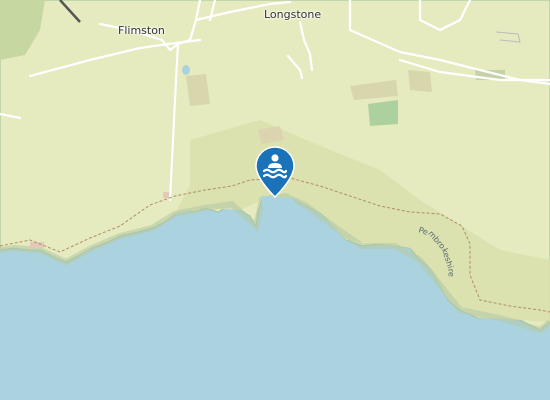  I want to click on woodland-patch, so click(383, 113).